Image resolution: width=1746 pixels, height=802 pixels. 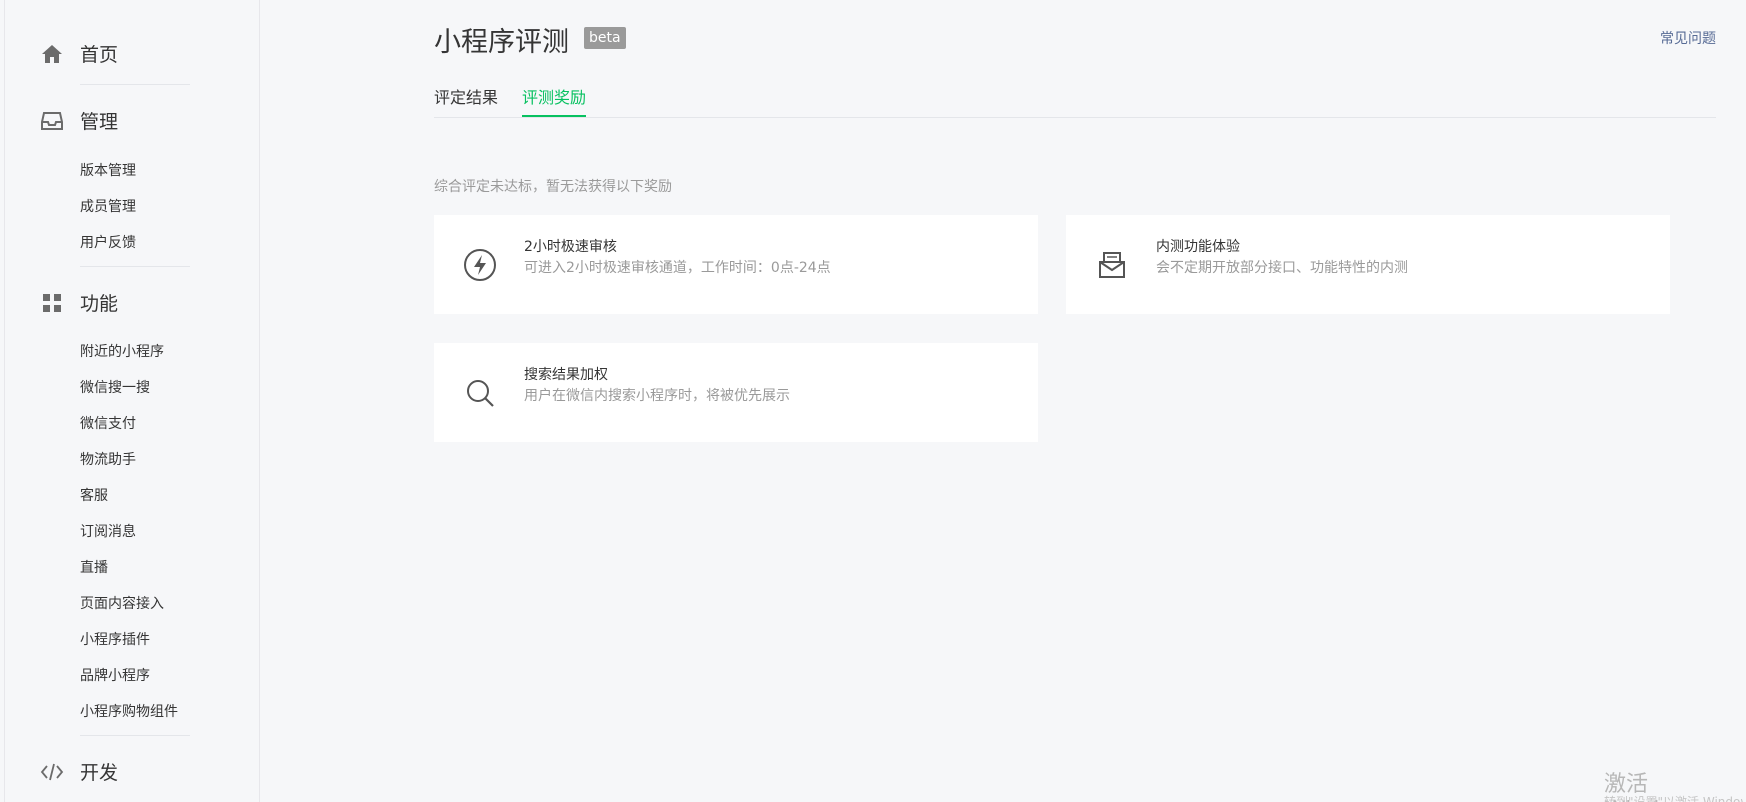 I want to click on sidebar-item-subscription-message: 订阅消息, so click(x=108, y=531).